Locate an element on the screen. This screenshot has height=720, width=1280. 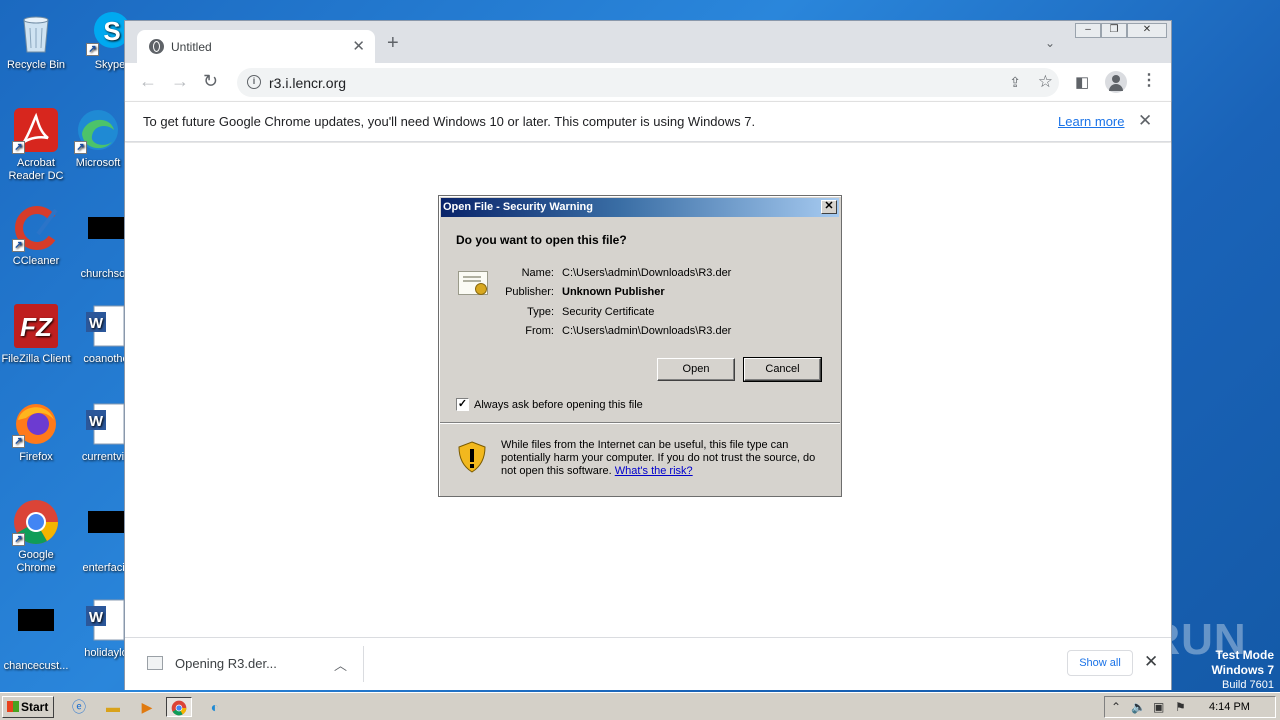
site-info-icon: i is located at coordinates (254, 82).